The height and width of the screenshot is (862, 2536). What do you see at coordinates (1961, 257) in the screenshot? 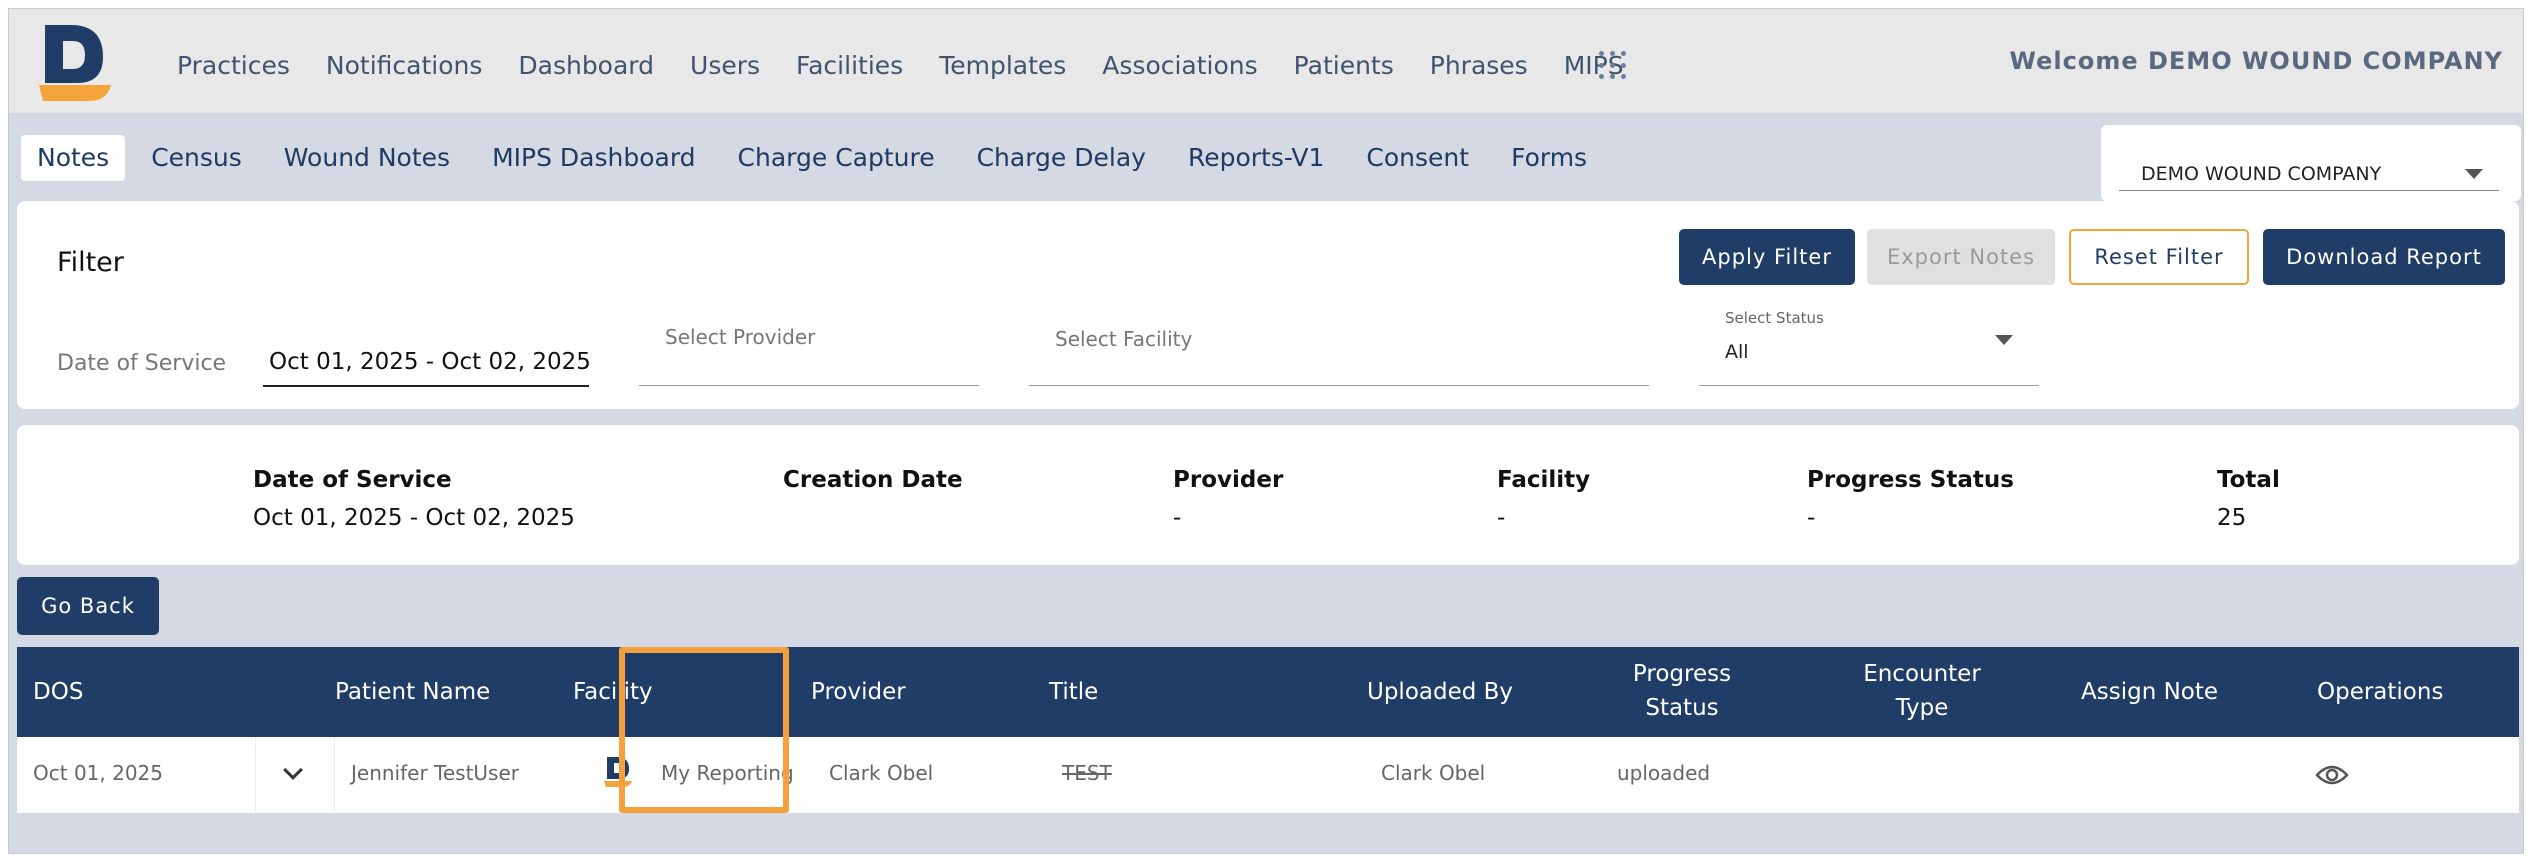
I see `export-notes-button: Export Notes` at bounding box center [1961, 257].